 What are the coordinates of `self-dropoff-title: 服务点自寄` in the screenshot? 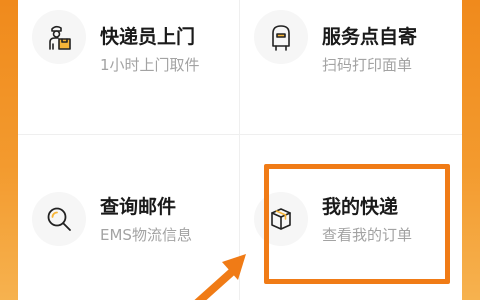 It's located at (370, 37).